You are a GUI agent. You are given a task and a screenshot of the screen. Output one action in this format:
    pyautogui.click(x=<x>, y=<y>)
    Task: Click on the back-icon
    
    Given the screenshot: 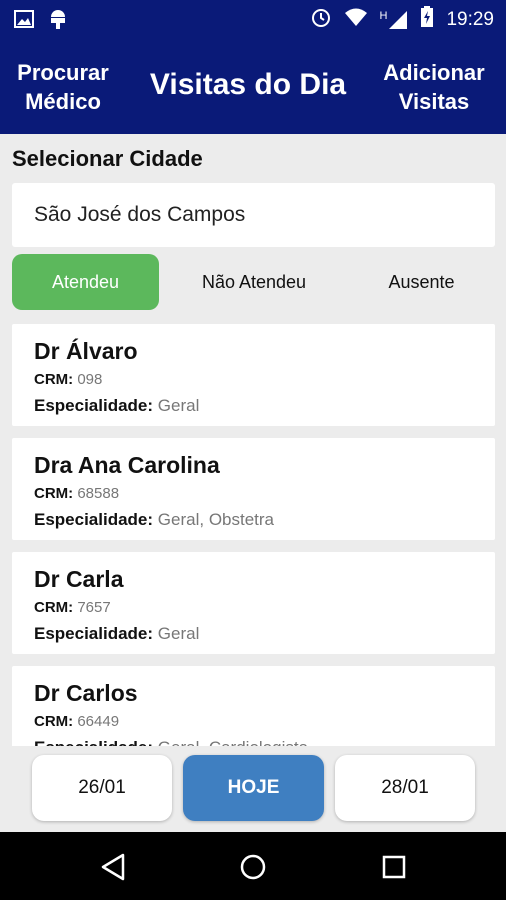 What is the action you would take?
    pyautogui.click(x=113, y=867)
    